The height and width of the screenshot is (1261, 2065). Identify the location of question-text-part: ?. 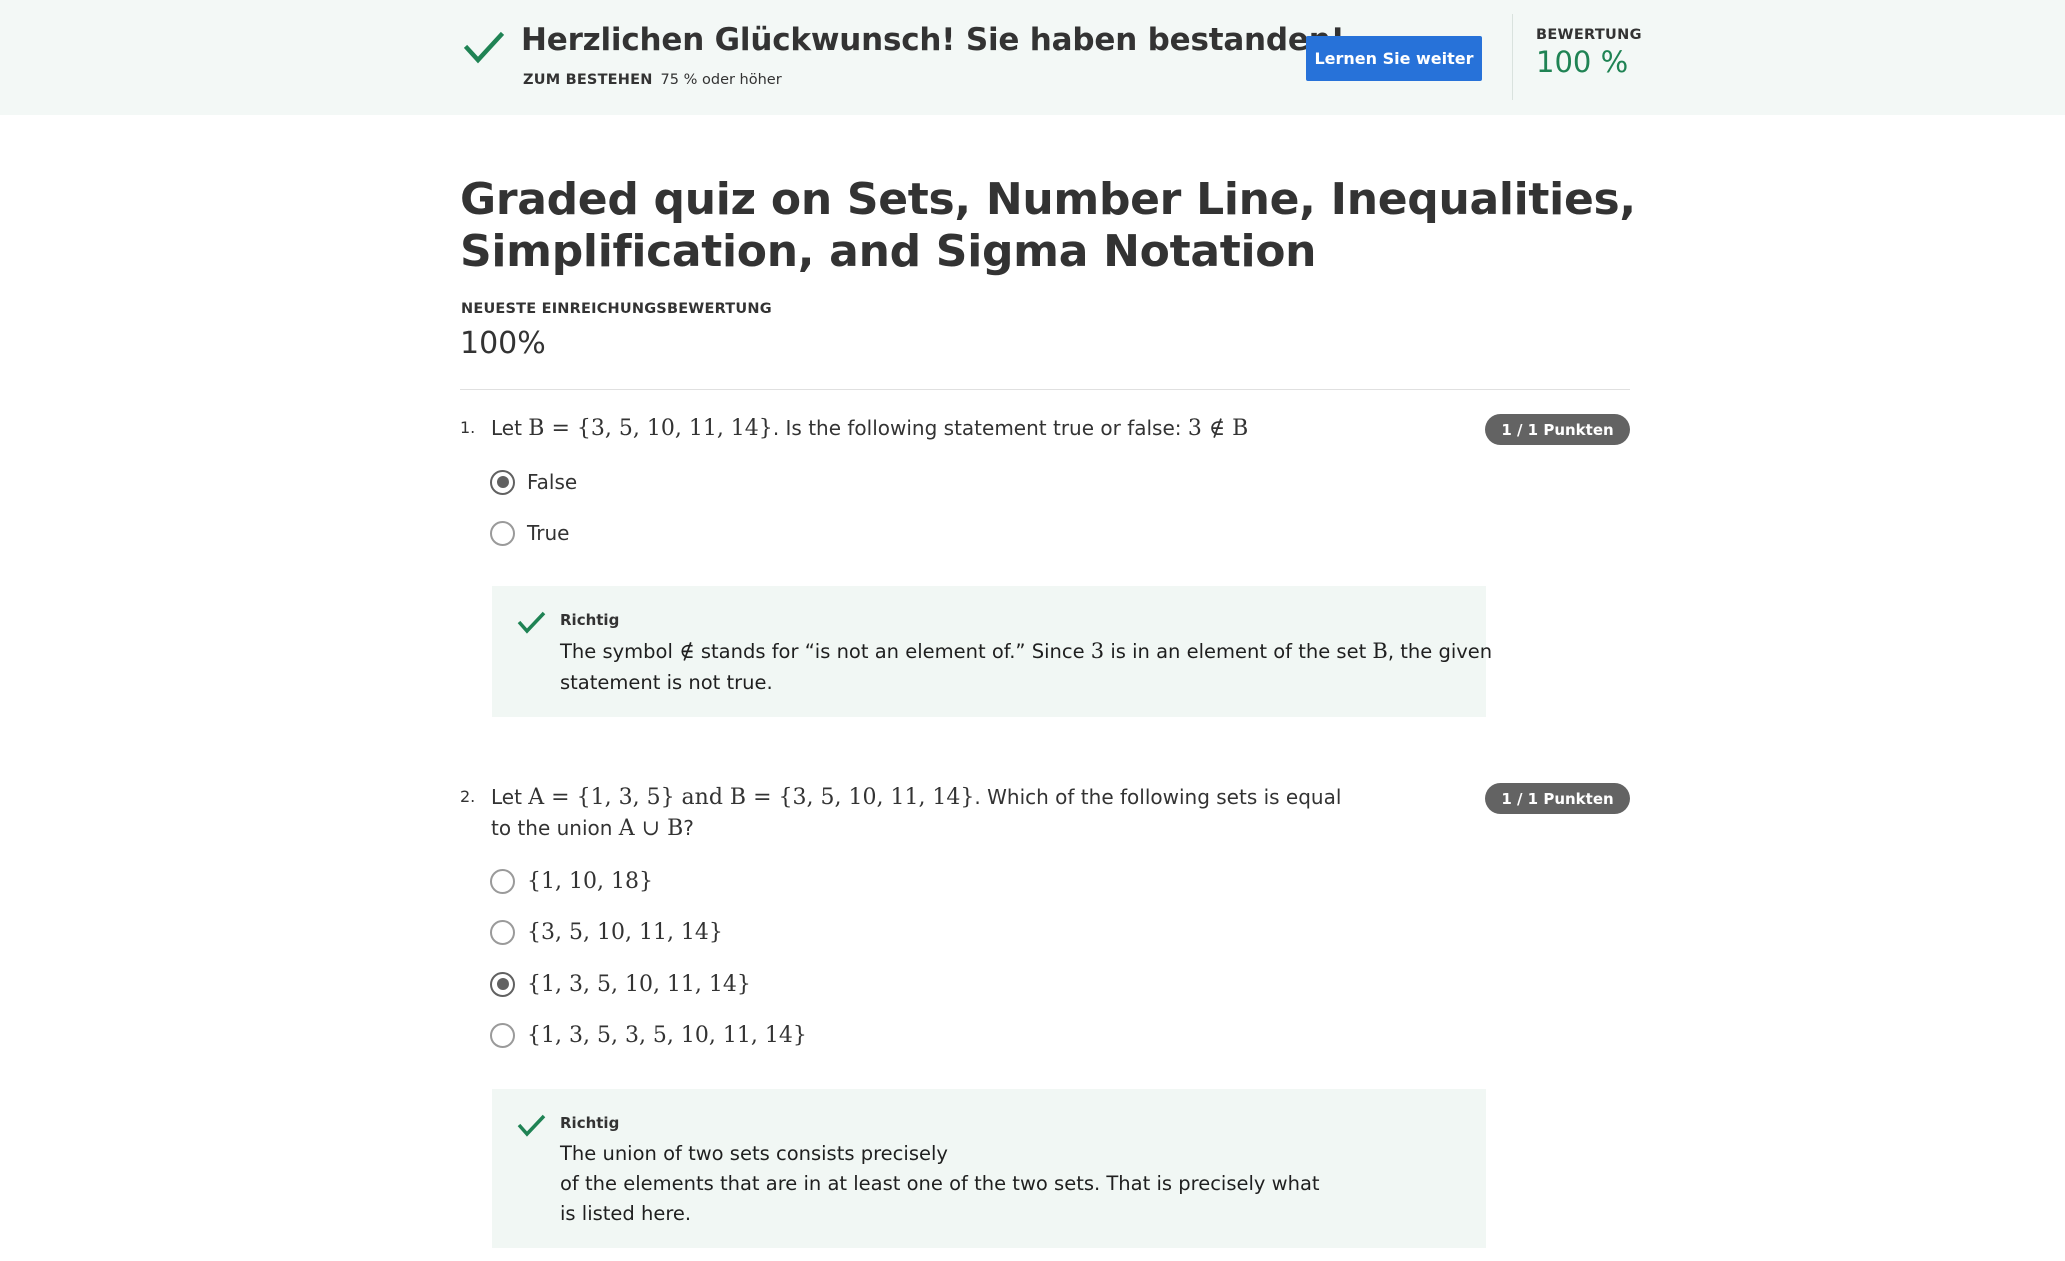
(688, 828).